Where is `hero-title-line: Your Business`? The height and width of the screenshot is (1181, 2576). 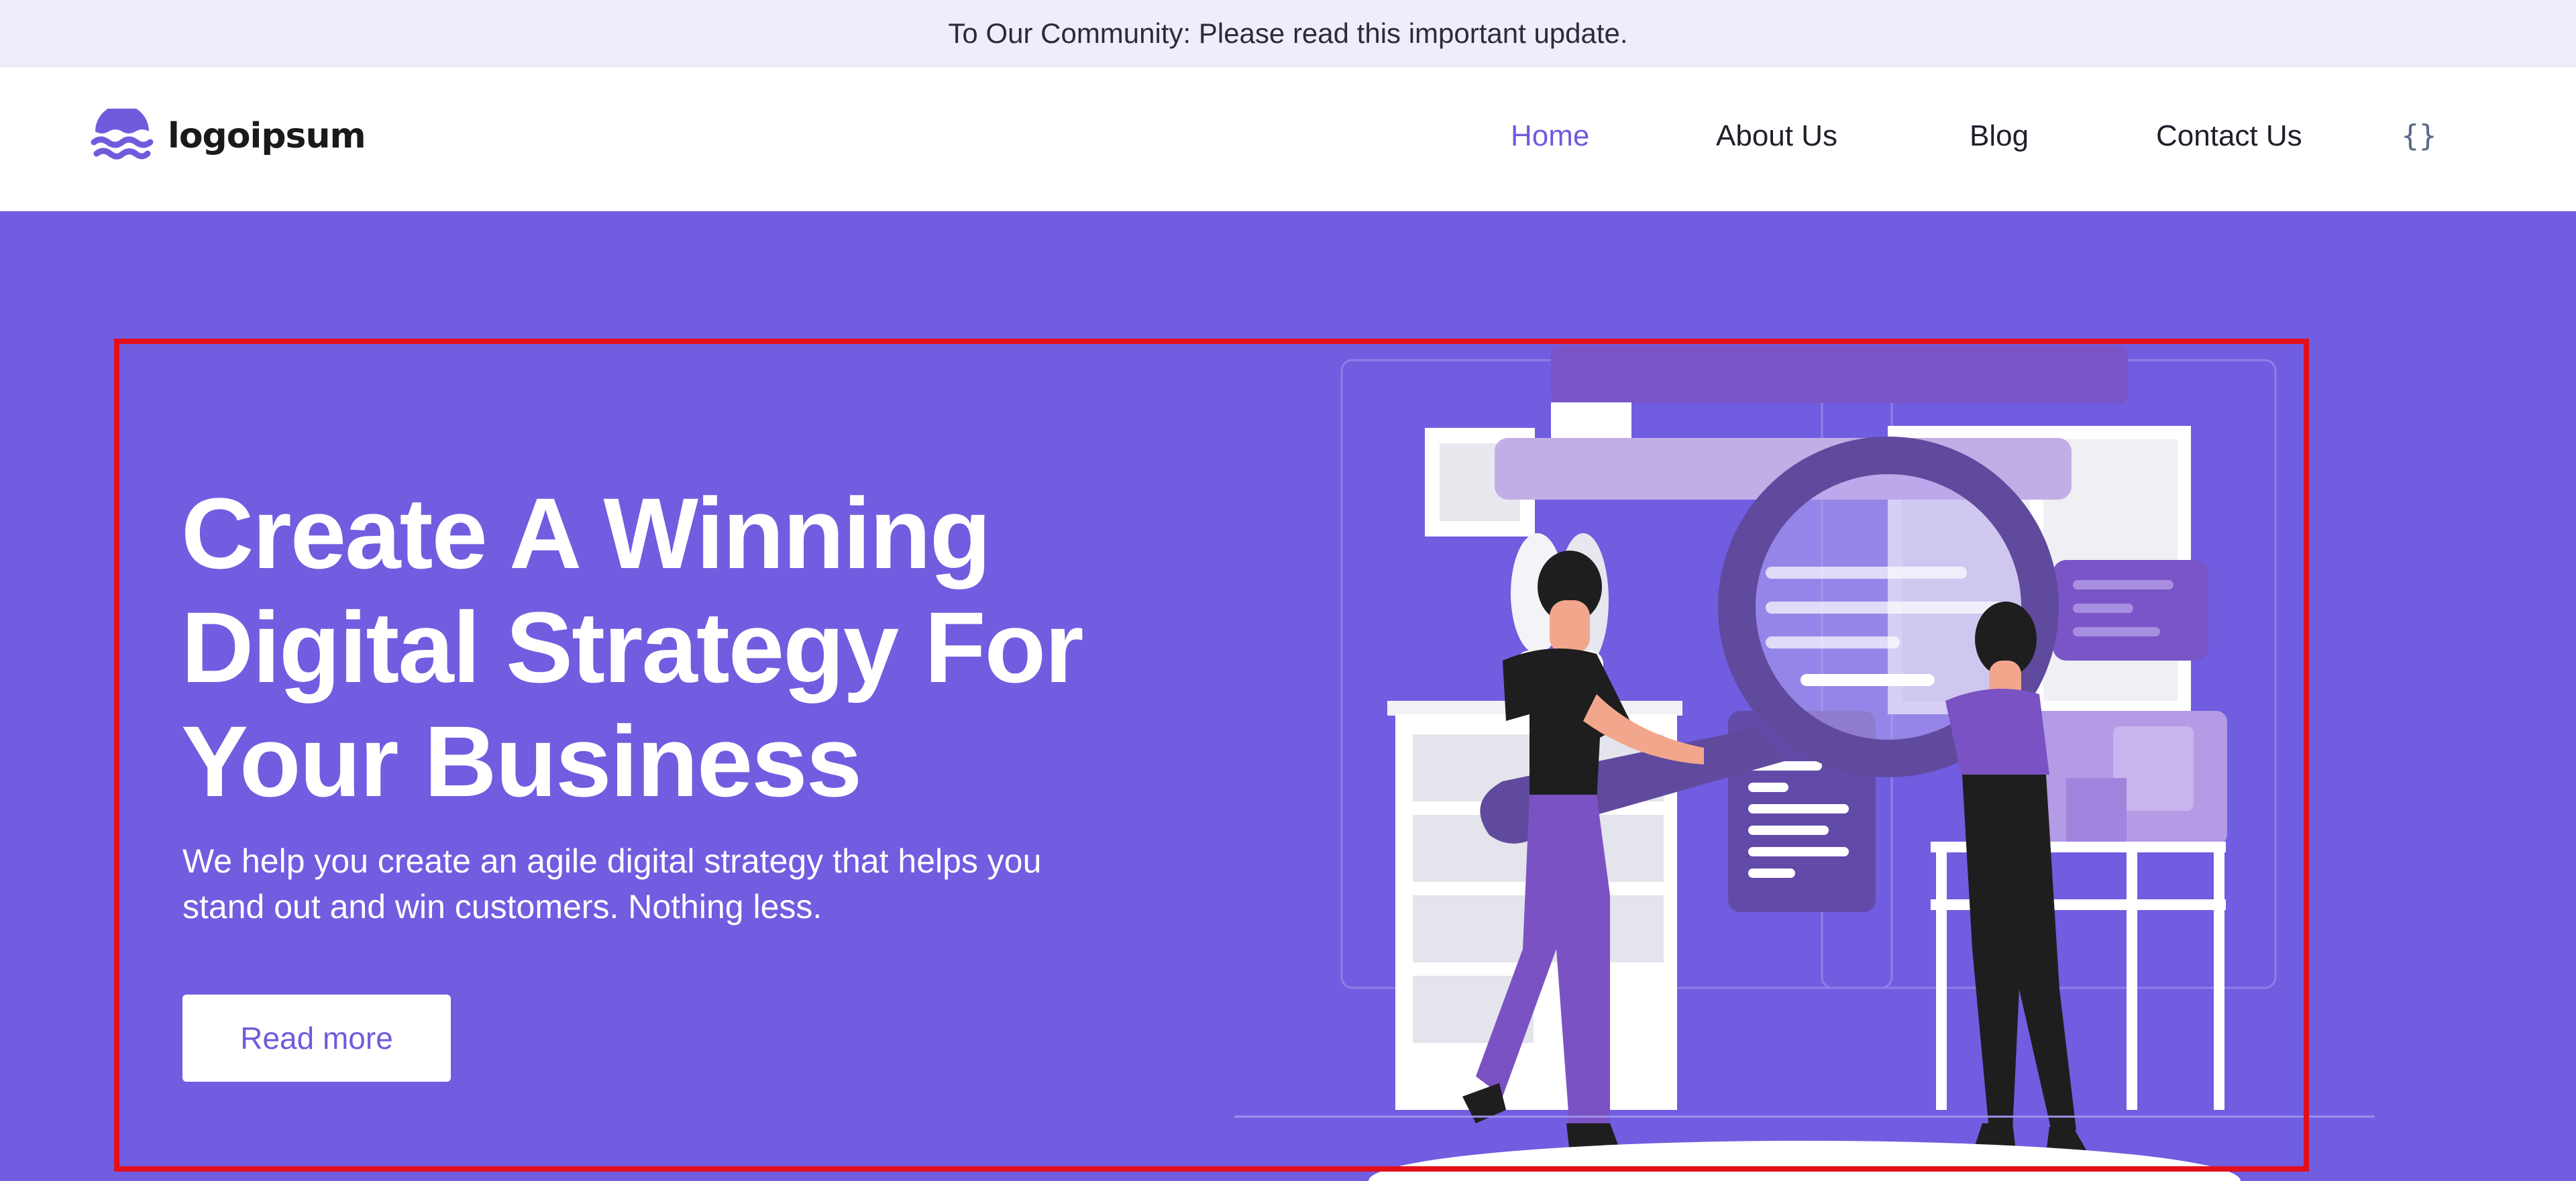
hero-title-line: Your Business is located at coordinates (521, 761).